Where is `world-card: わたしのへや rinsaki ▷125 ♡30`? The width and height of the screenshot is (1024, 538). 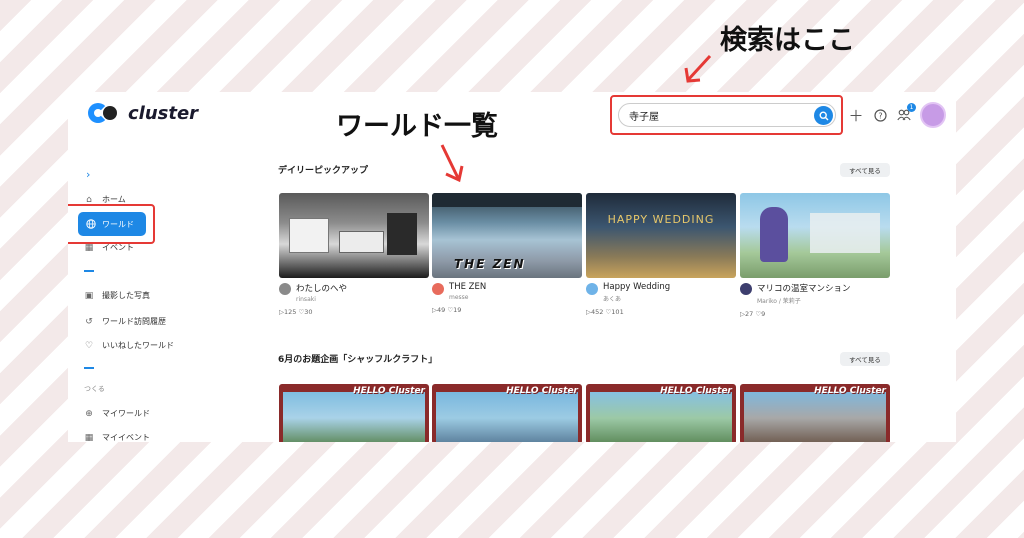 world-card: わたしのへや rinsaki ▷125 ♡30 is located at coordinates (354, 254).